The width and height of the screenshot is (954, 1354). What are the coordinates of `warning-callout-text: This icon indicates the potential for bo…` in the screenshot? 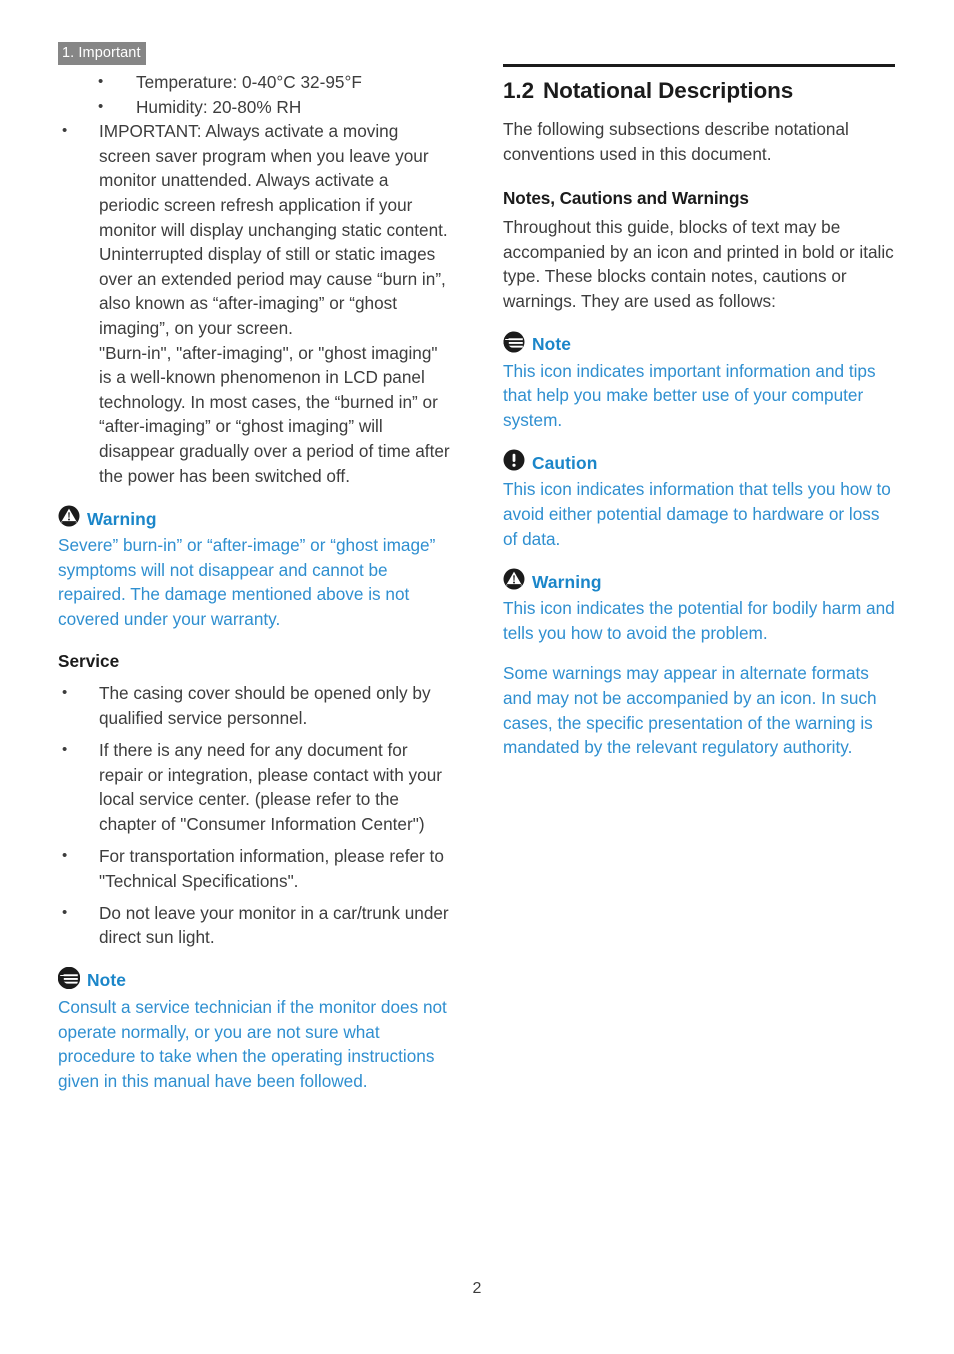 It's located at (699, 620).